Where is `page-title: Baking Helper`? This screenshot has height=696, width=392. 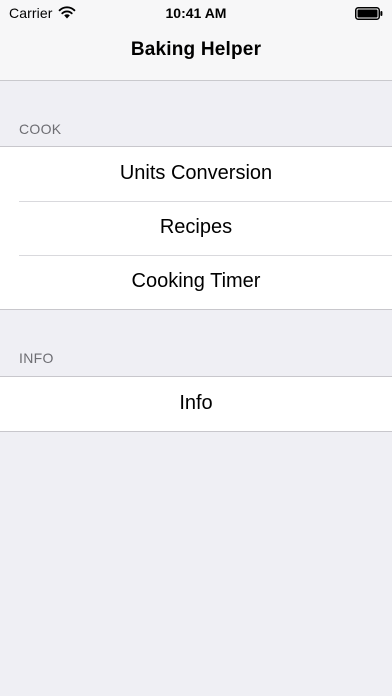
page-title: Baking Helper is located at coordinates (196, 49).